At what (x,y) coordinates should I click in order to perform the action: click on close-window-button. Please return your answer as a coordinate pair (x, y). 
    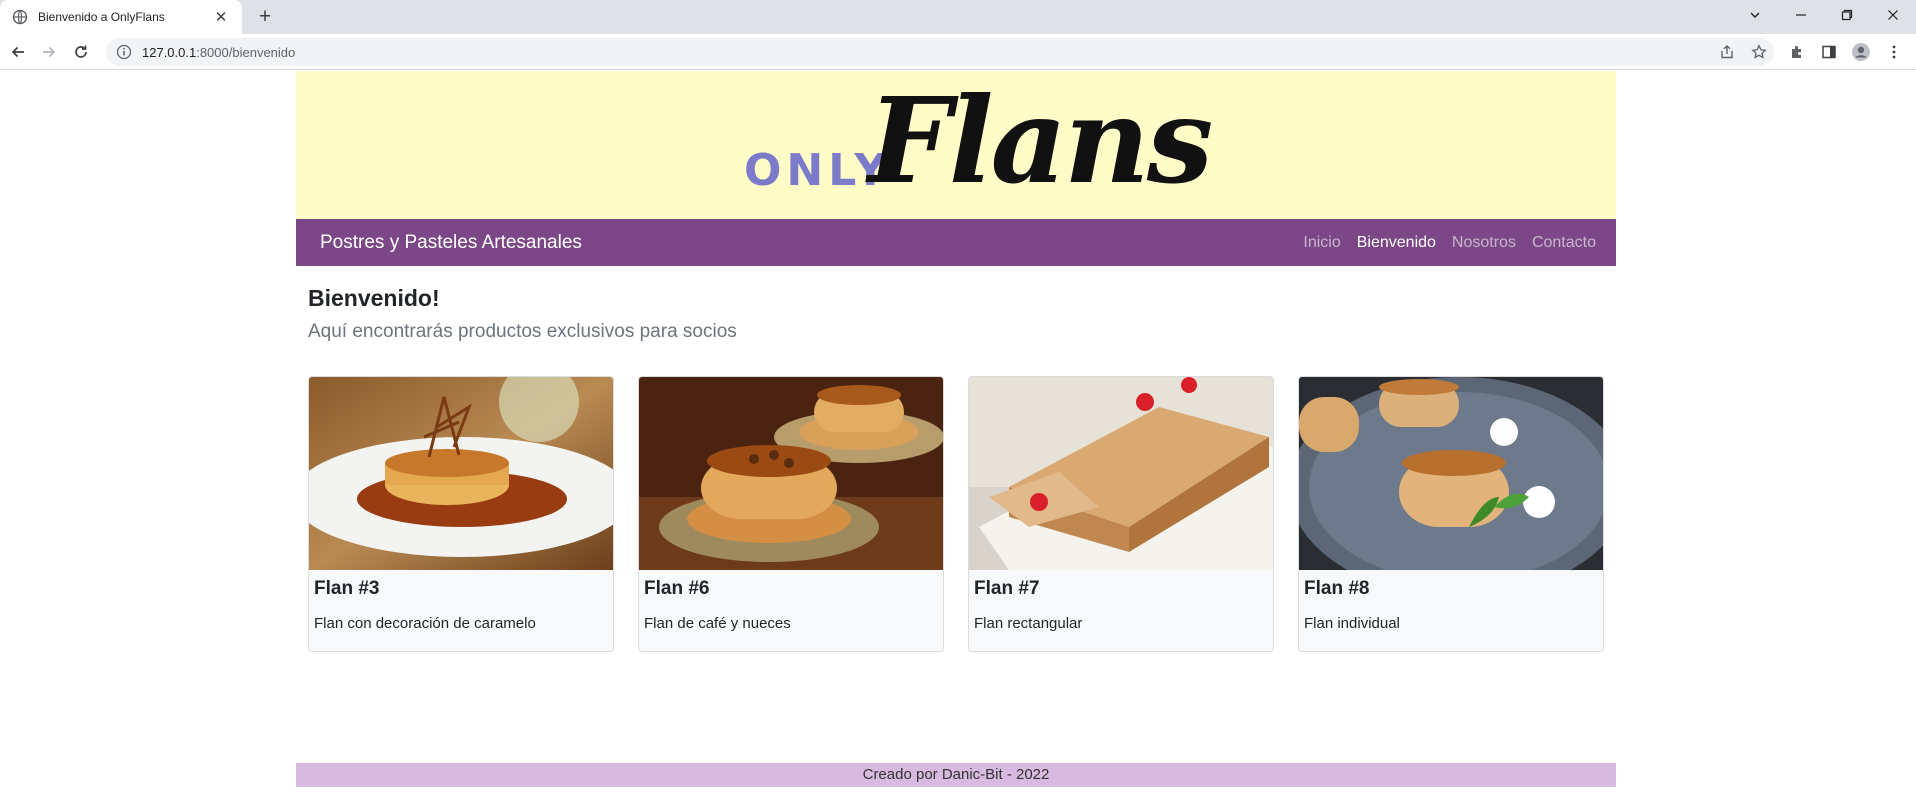
    Looking at the image, I should click on (1893, 15).